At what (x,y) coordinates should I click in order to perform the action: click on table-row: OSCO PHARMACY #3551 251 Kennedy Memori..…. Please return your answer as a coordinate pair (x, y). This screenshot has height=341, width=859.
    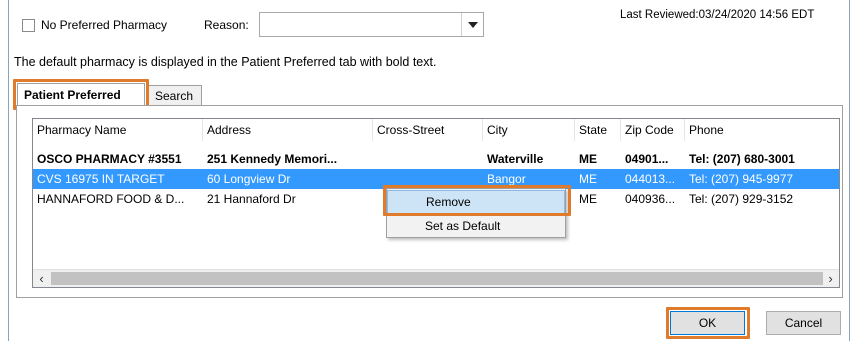
    Looking at the image, I should click on (436, 159).